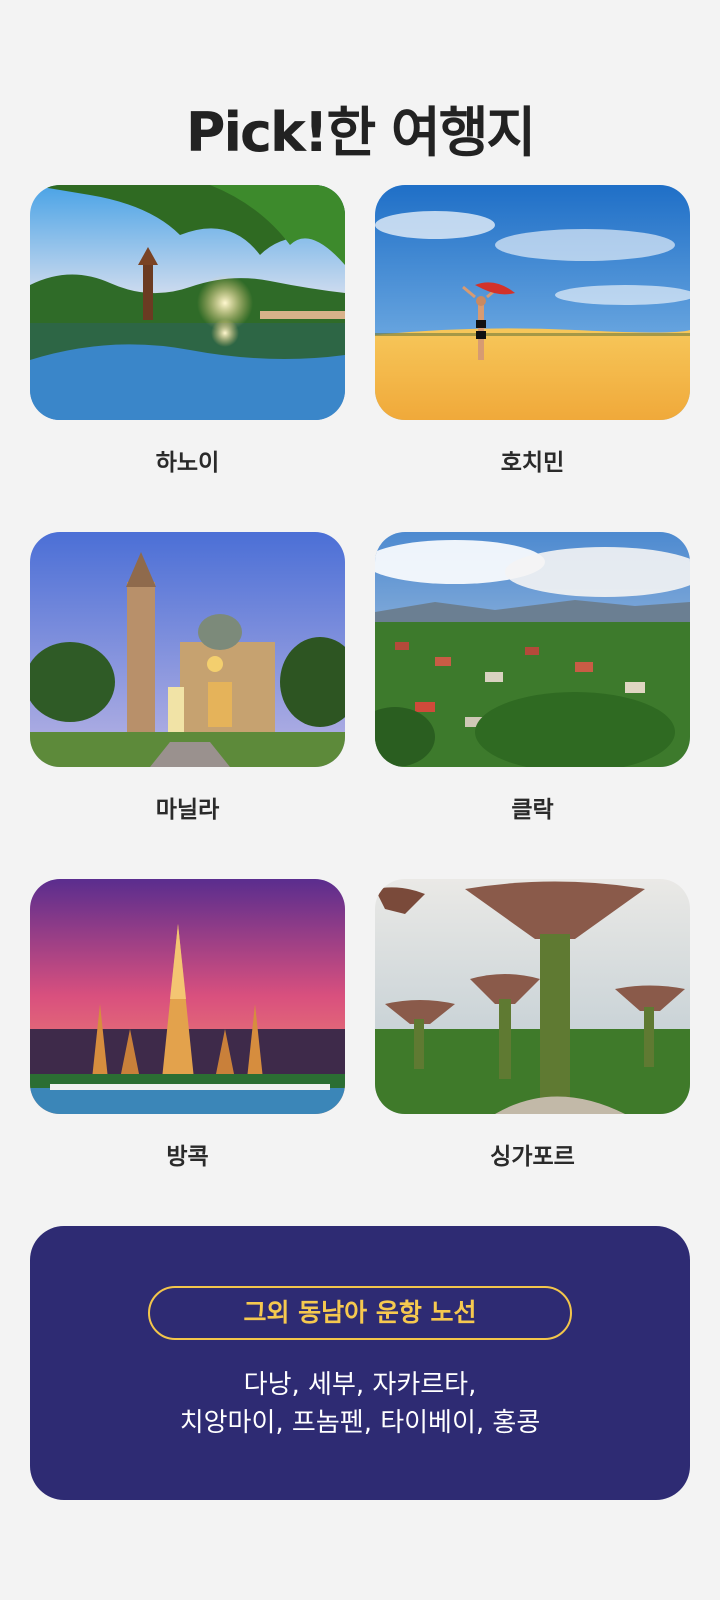 The image size is (720, 1600). What do you see at coordinates (187, 996) in the screenshot?
I see `bangkok-photo` at bounding box center [187, 996].